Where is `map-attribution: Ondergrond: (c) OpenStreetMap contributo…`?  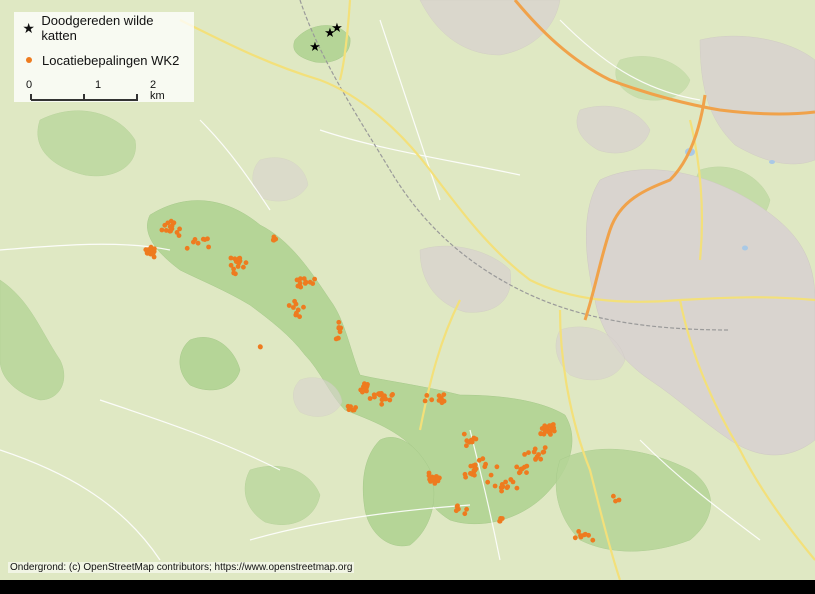 map-attribution: Ondergrond: (c) OpenStreetMap contributo… is located at coordinates (181, 567).